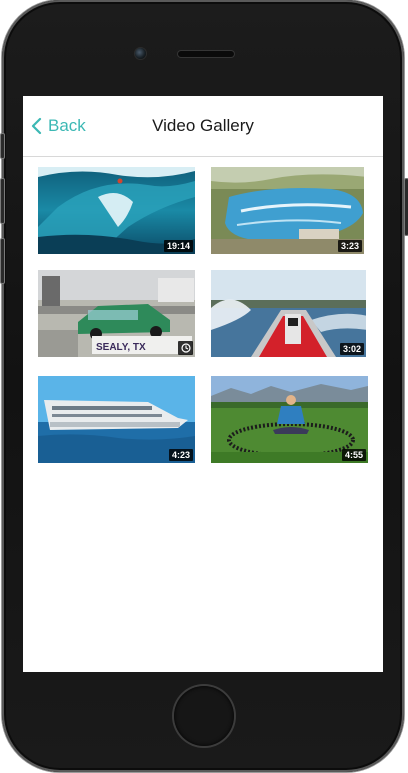  I want to click on page-title: Video Gallery, so click(203, 125).